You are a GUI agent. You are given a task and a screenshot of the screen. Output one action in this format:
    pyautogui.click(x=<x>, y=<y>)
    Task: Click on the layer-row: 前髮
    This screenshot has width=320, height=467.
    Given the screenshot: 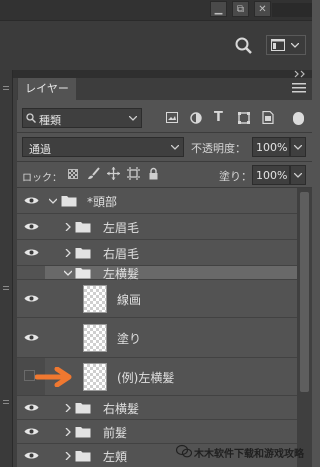 What is the action you would take?
    pyautogui.click(x=157, y=432)
    